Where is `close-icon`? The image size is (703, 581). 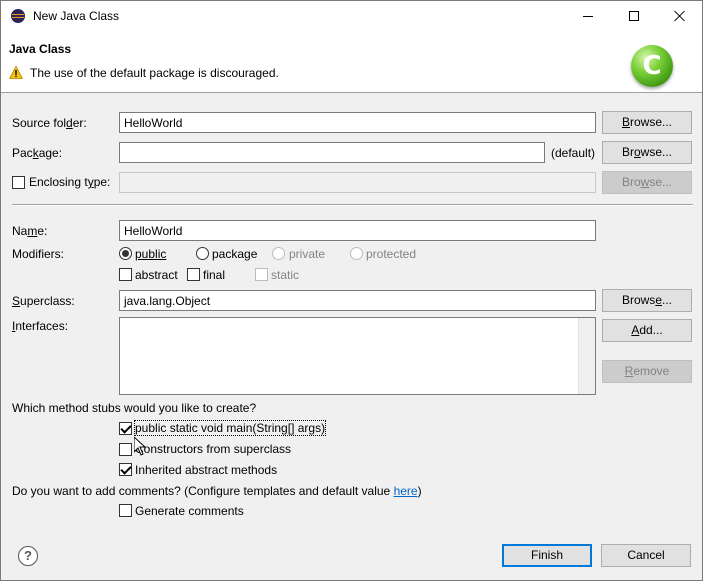 close-icon is located at coordinates (680, 16).